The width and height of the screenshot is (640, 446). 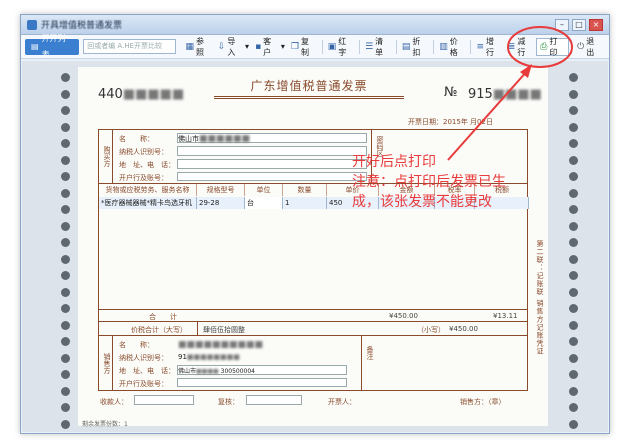 I want to click on red-invoice-label: 红字, so click(x=342, y=46).